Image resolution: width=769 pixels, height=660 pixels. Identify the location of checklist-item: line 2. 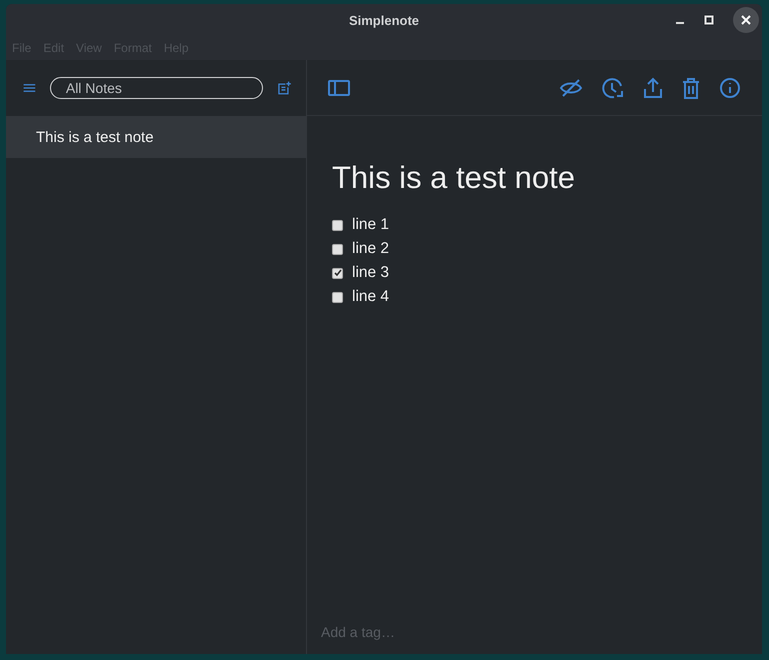
(371, 249).